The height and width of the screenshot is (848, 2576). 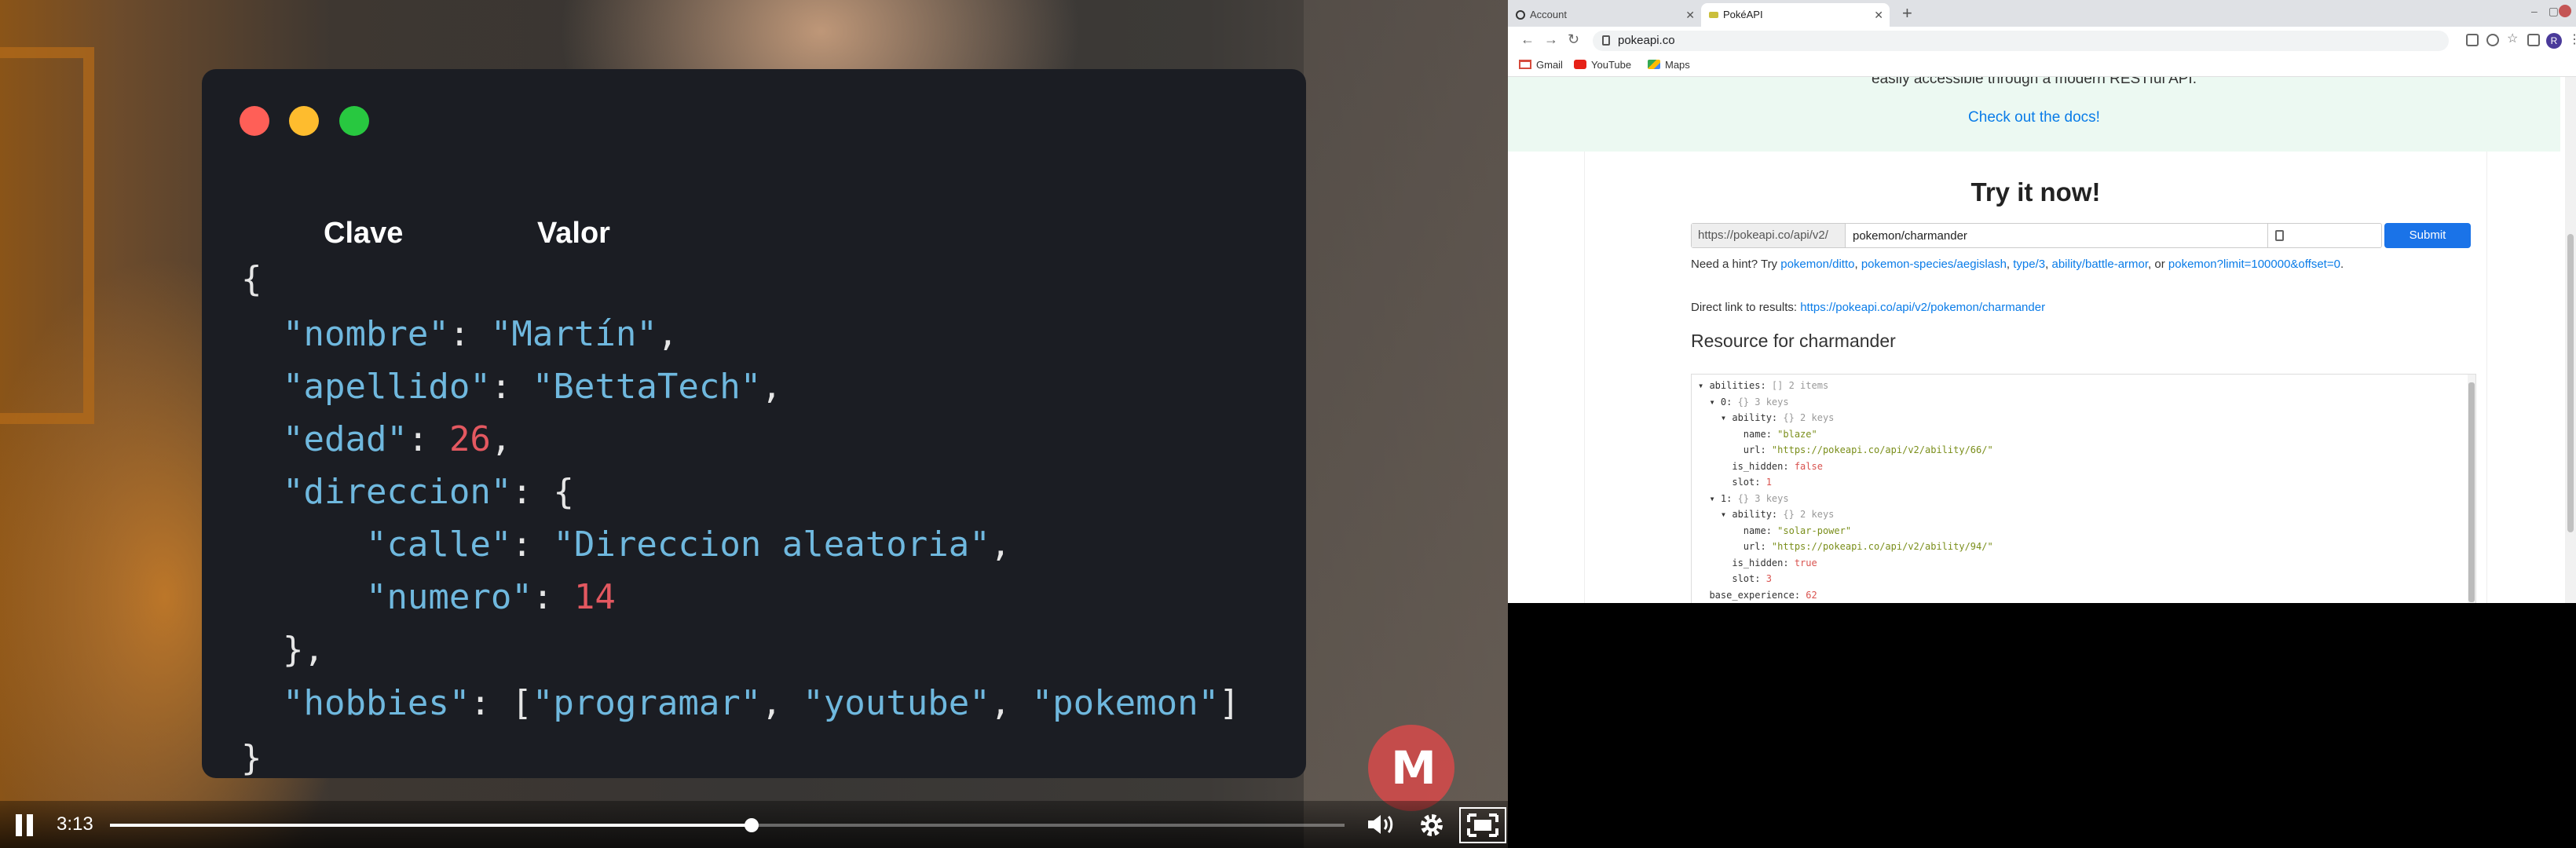 What do you see at coordinates (2571, 383) in the screenshot?
I see `page-scroll-thumb` at bounding box center [2571, 383].